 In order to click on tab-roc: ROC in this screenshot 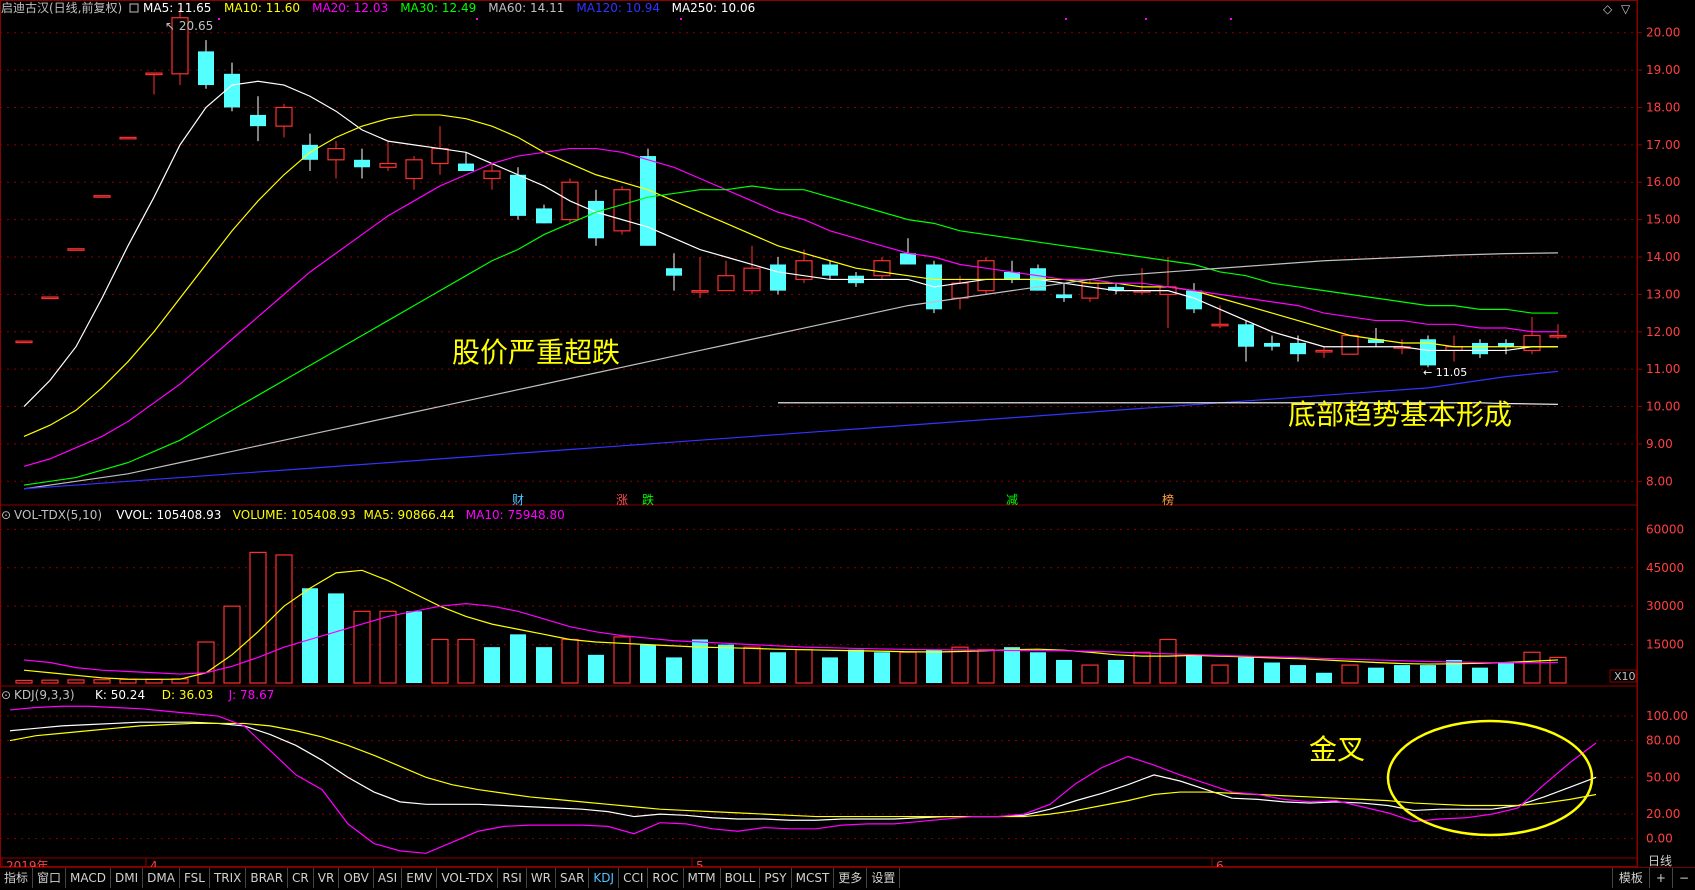, I will do `click(666, 878)`.